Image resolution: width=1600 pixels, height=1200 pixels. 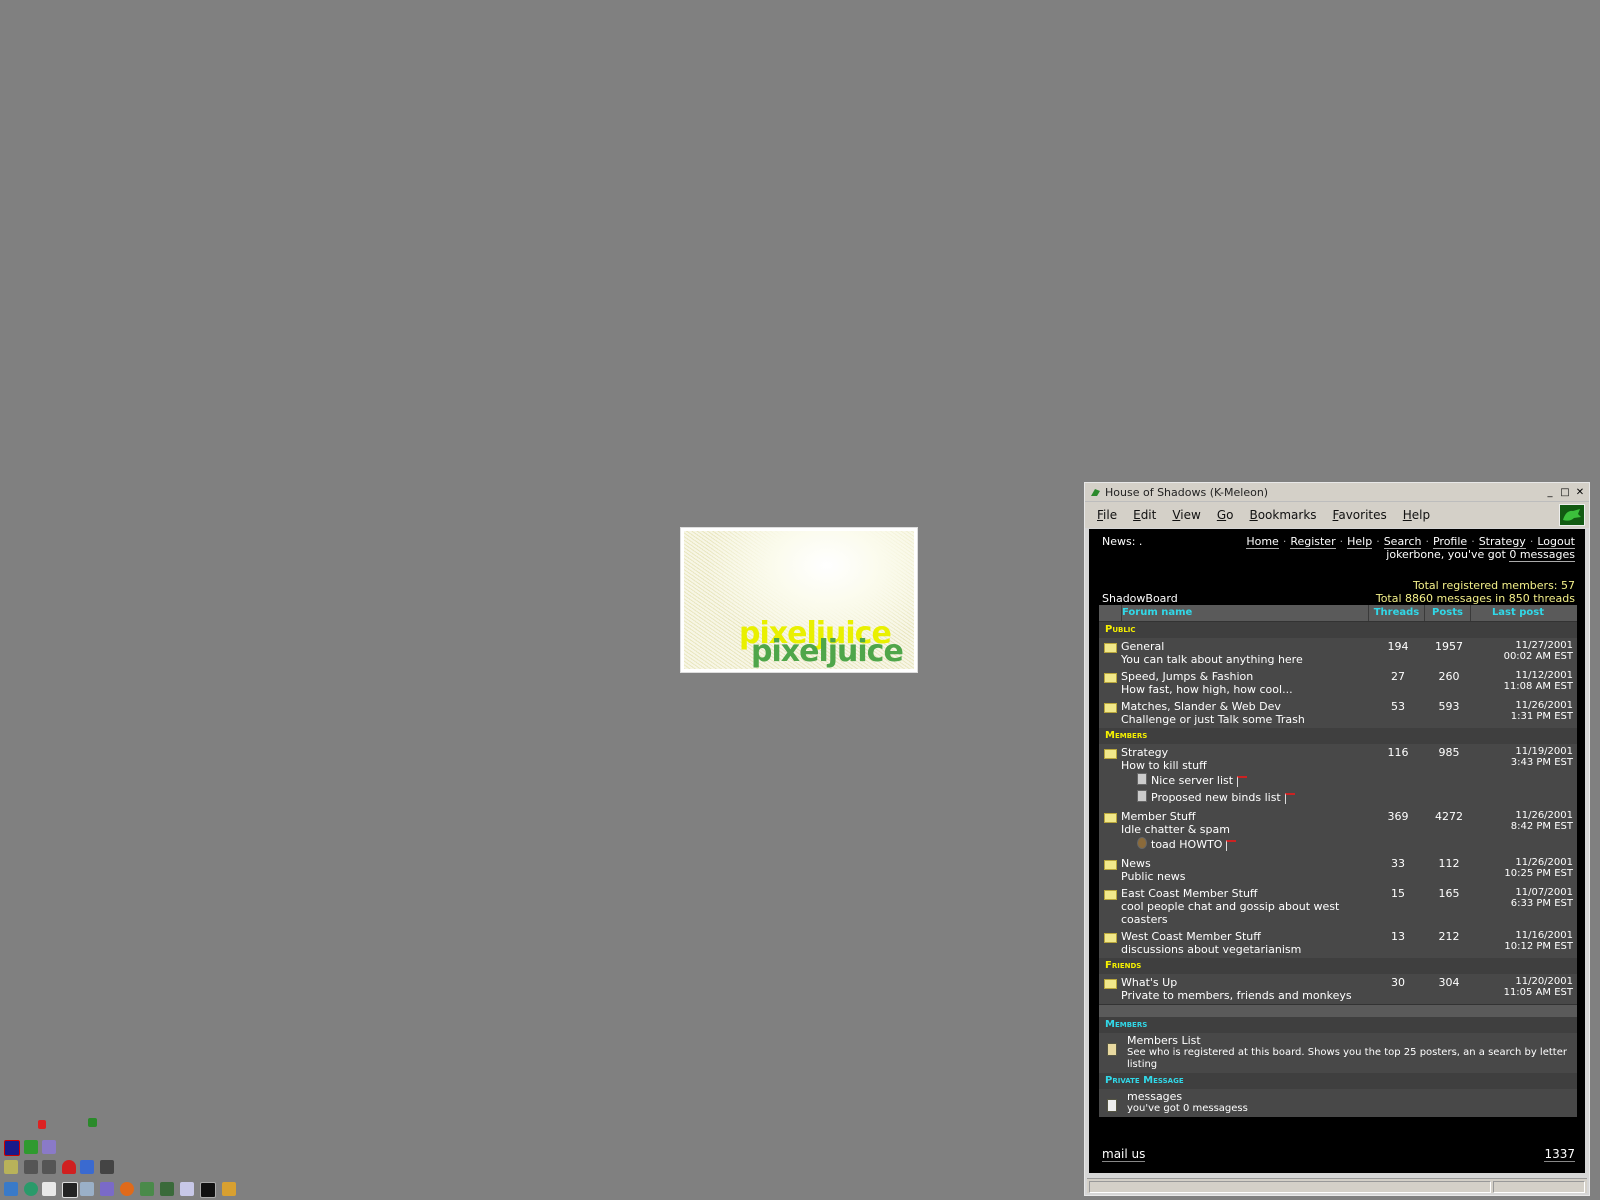 I want to click on forum-desc: Private to members, friends and monkeys, so click(x=1236, y=995).